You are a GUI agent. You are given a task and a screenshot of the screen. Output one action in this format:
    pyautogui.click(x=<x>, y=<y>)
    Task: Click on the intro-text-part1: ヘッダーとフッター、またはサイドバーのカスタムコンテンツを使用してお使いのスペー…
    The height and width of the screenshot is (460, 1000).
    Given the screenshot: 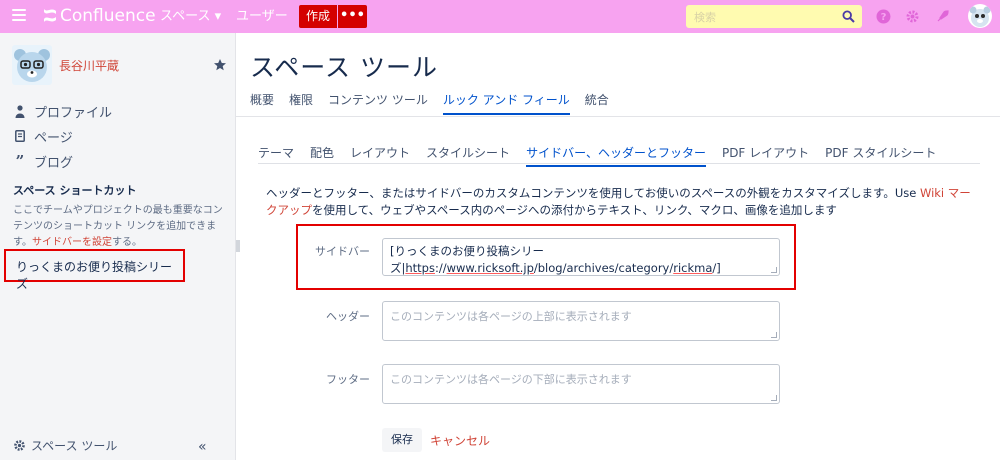 What is the action you would take?
    pyautogui.click(x=593, y=193)
    